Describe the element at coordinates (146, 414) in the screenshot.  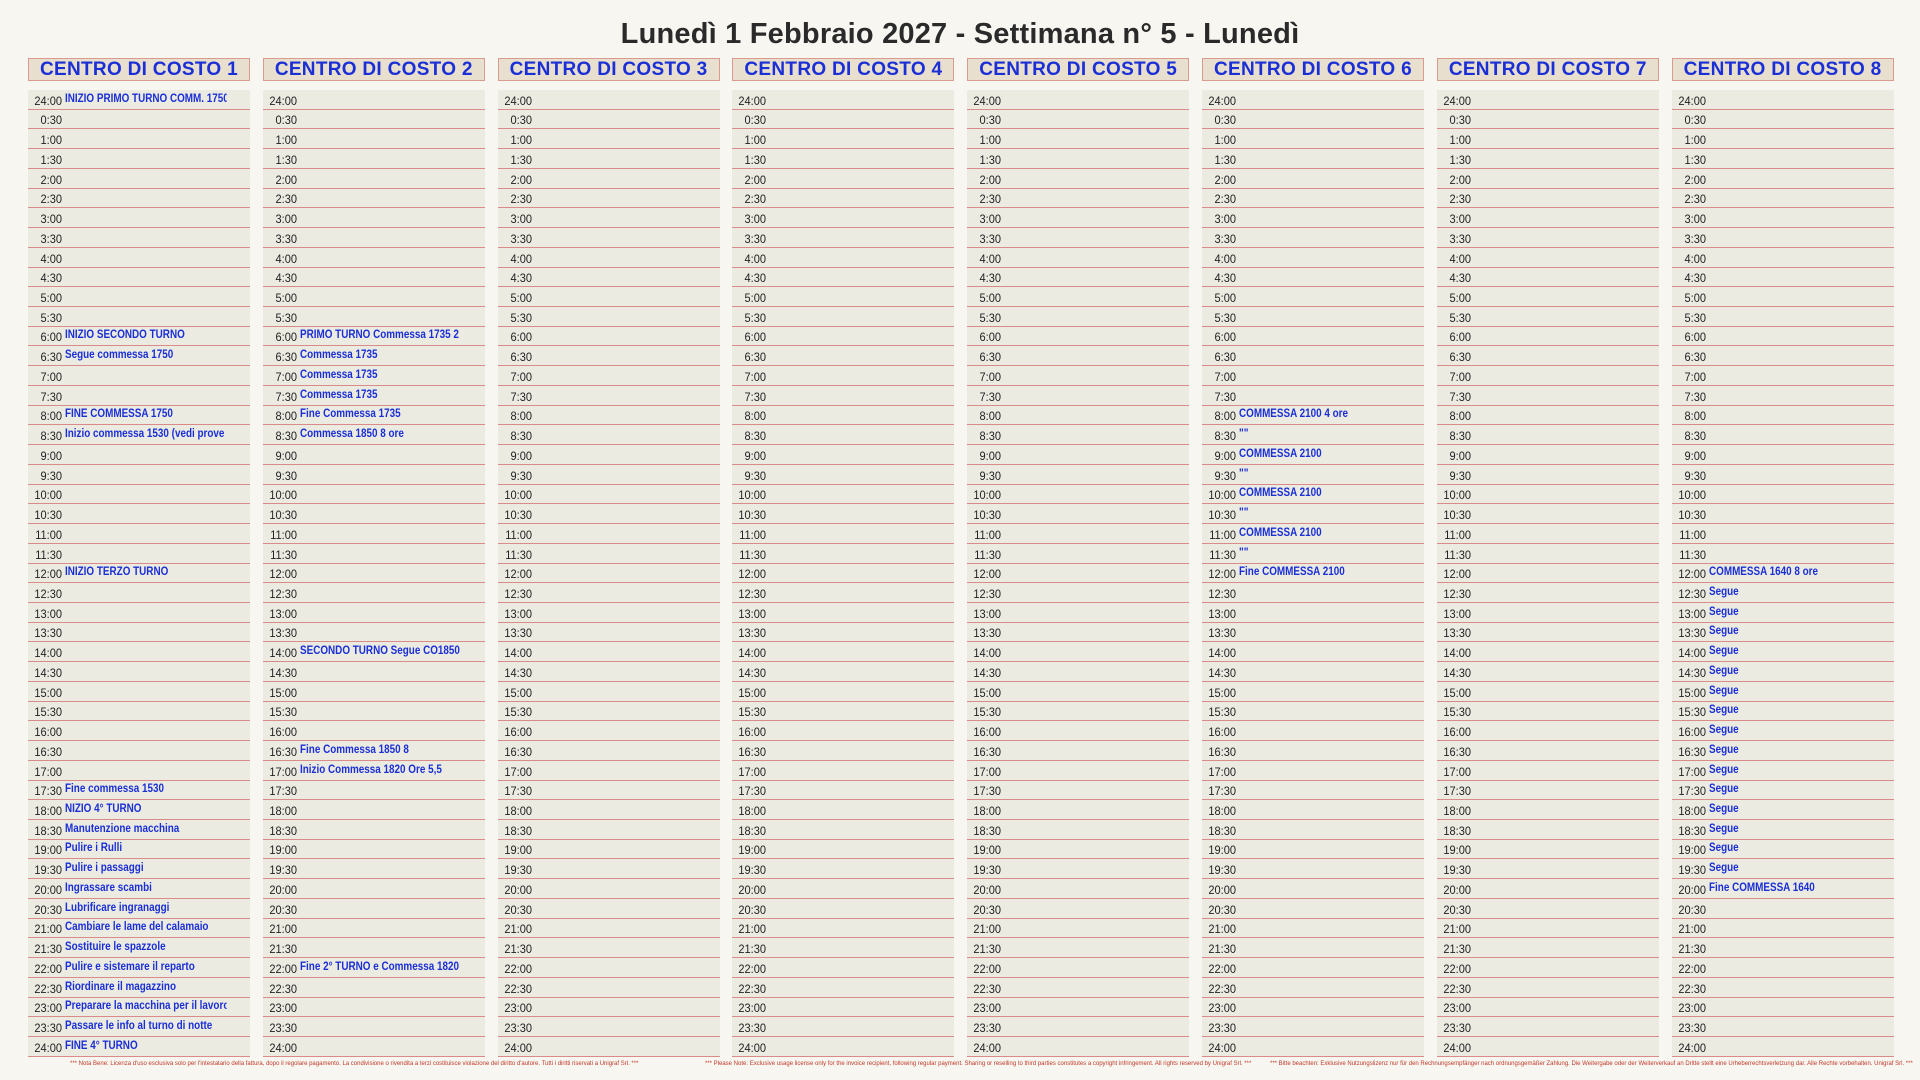
I see `slot-note: FINE COMMESSA 1750` at that location.